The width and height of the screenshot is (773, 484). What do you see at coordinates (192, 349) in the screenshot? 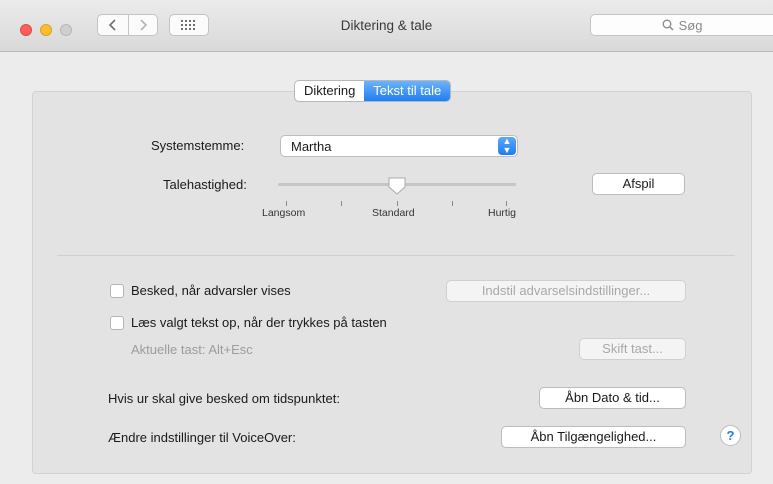
I see `current-key-label: Aktuelle tast: Alt+Esc` at bounding box center [192, 349].